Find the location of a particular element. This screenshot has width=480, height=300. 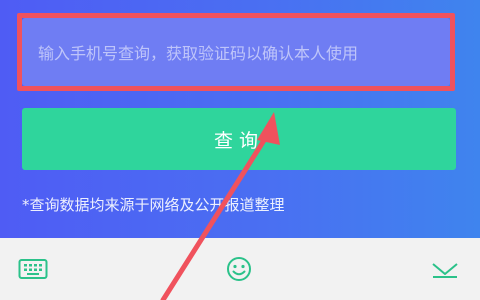

query-button-label: 查询 is located at coordinates (238, 140).